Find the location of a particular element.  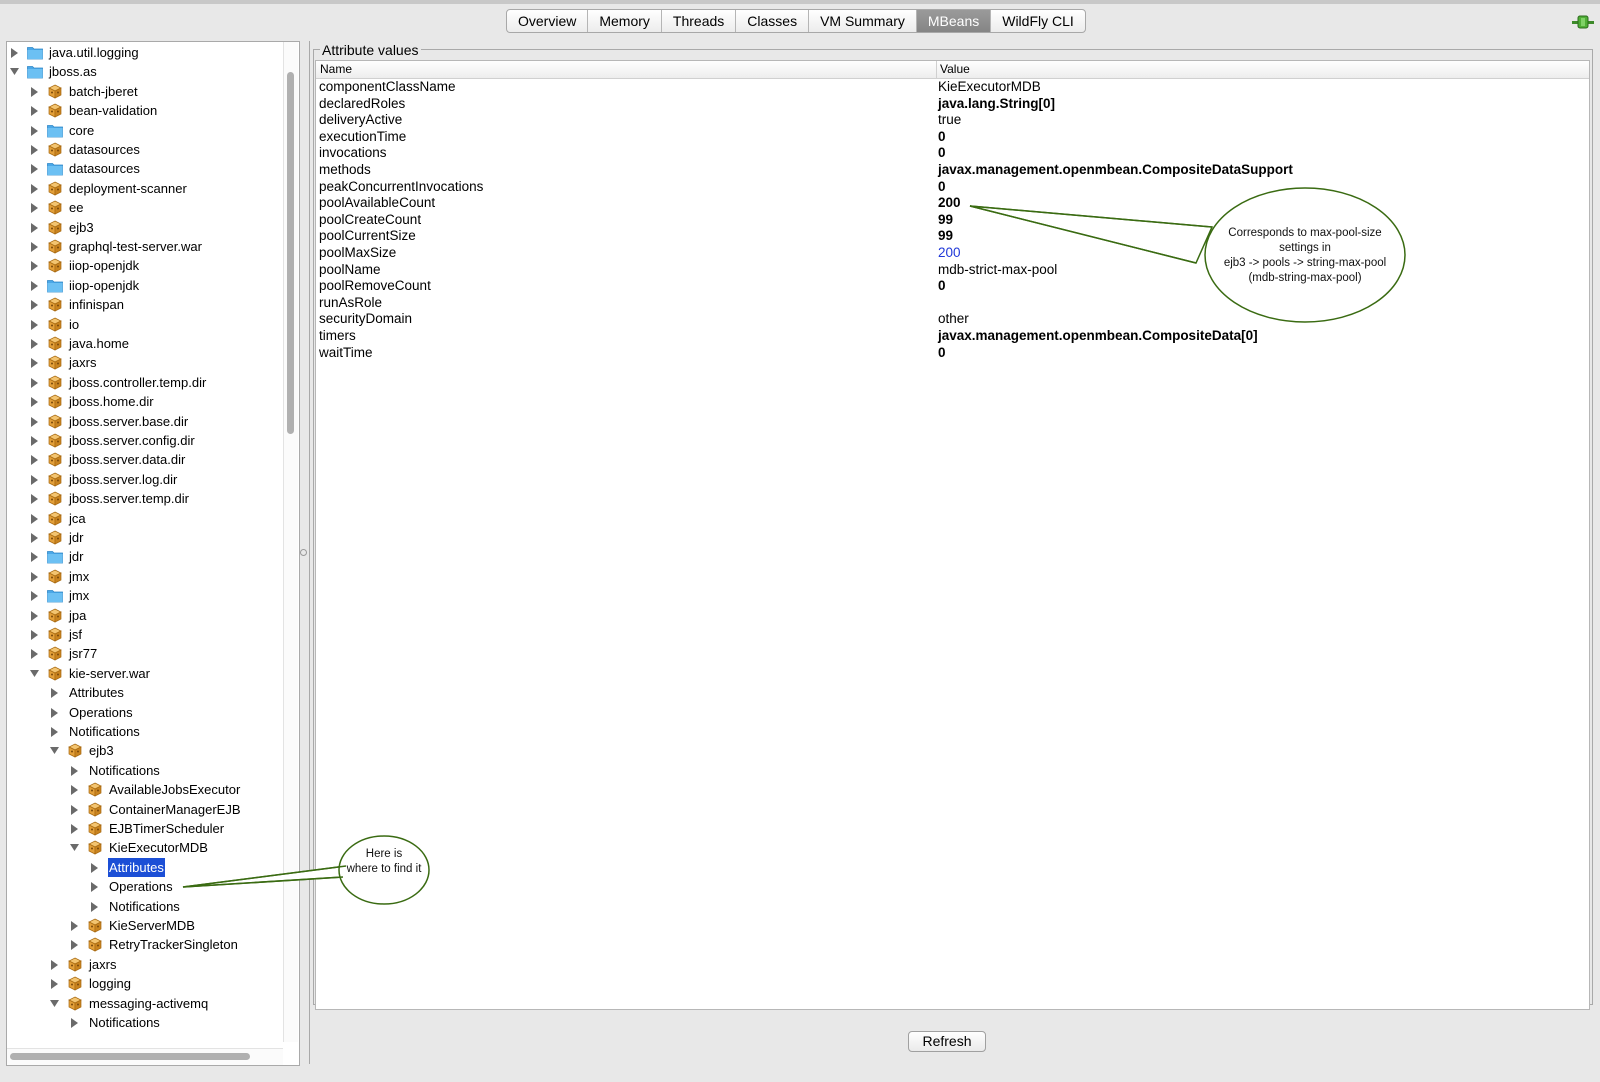

tree-node-messaging-activemq: messaging-activemq is located at coordinates (145, 1003).